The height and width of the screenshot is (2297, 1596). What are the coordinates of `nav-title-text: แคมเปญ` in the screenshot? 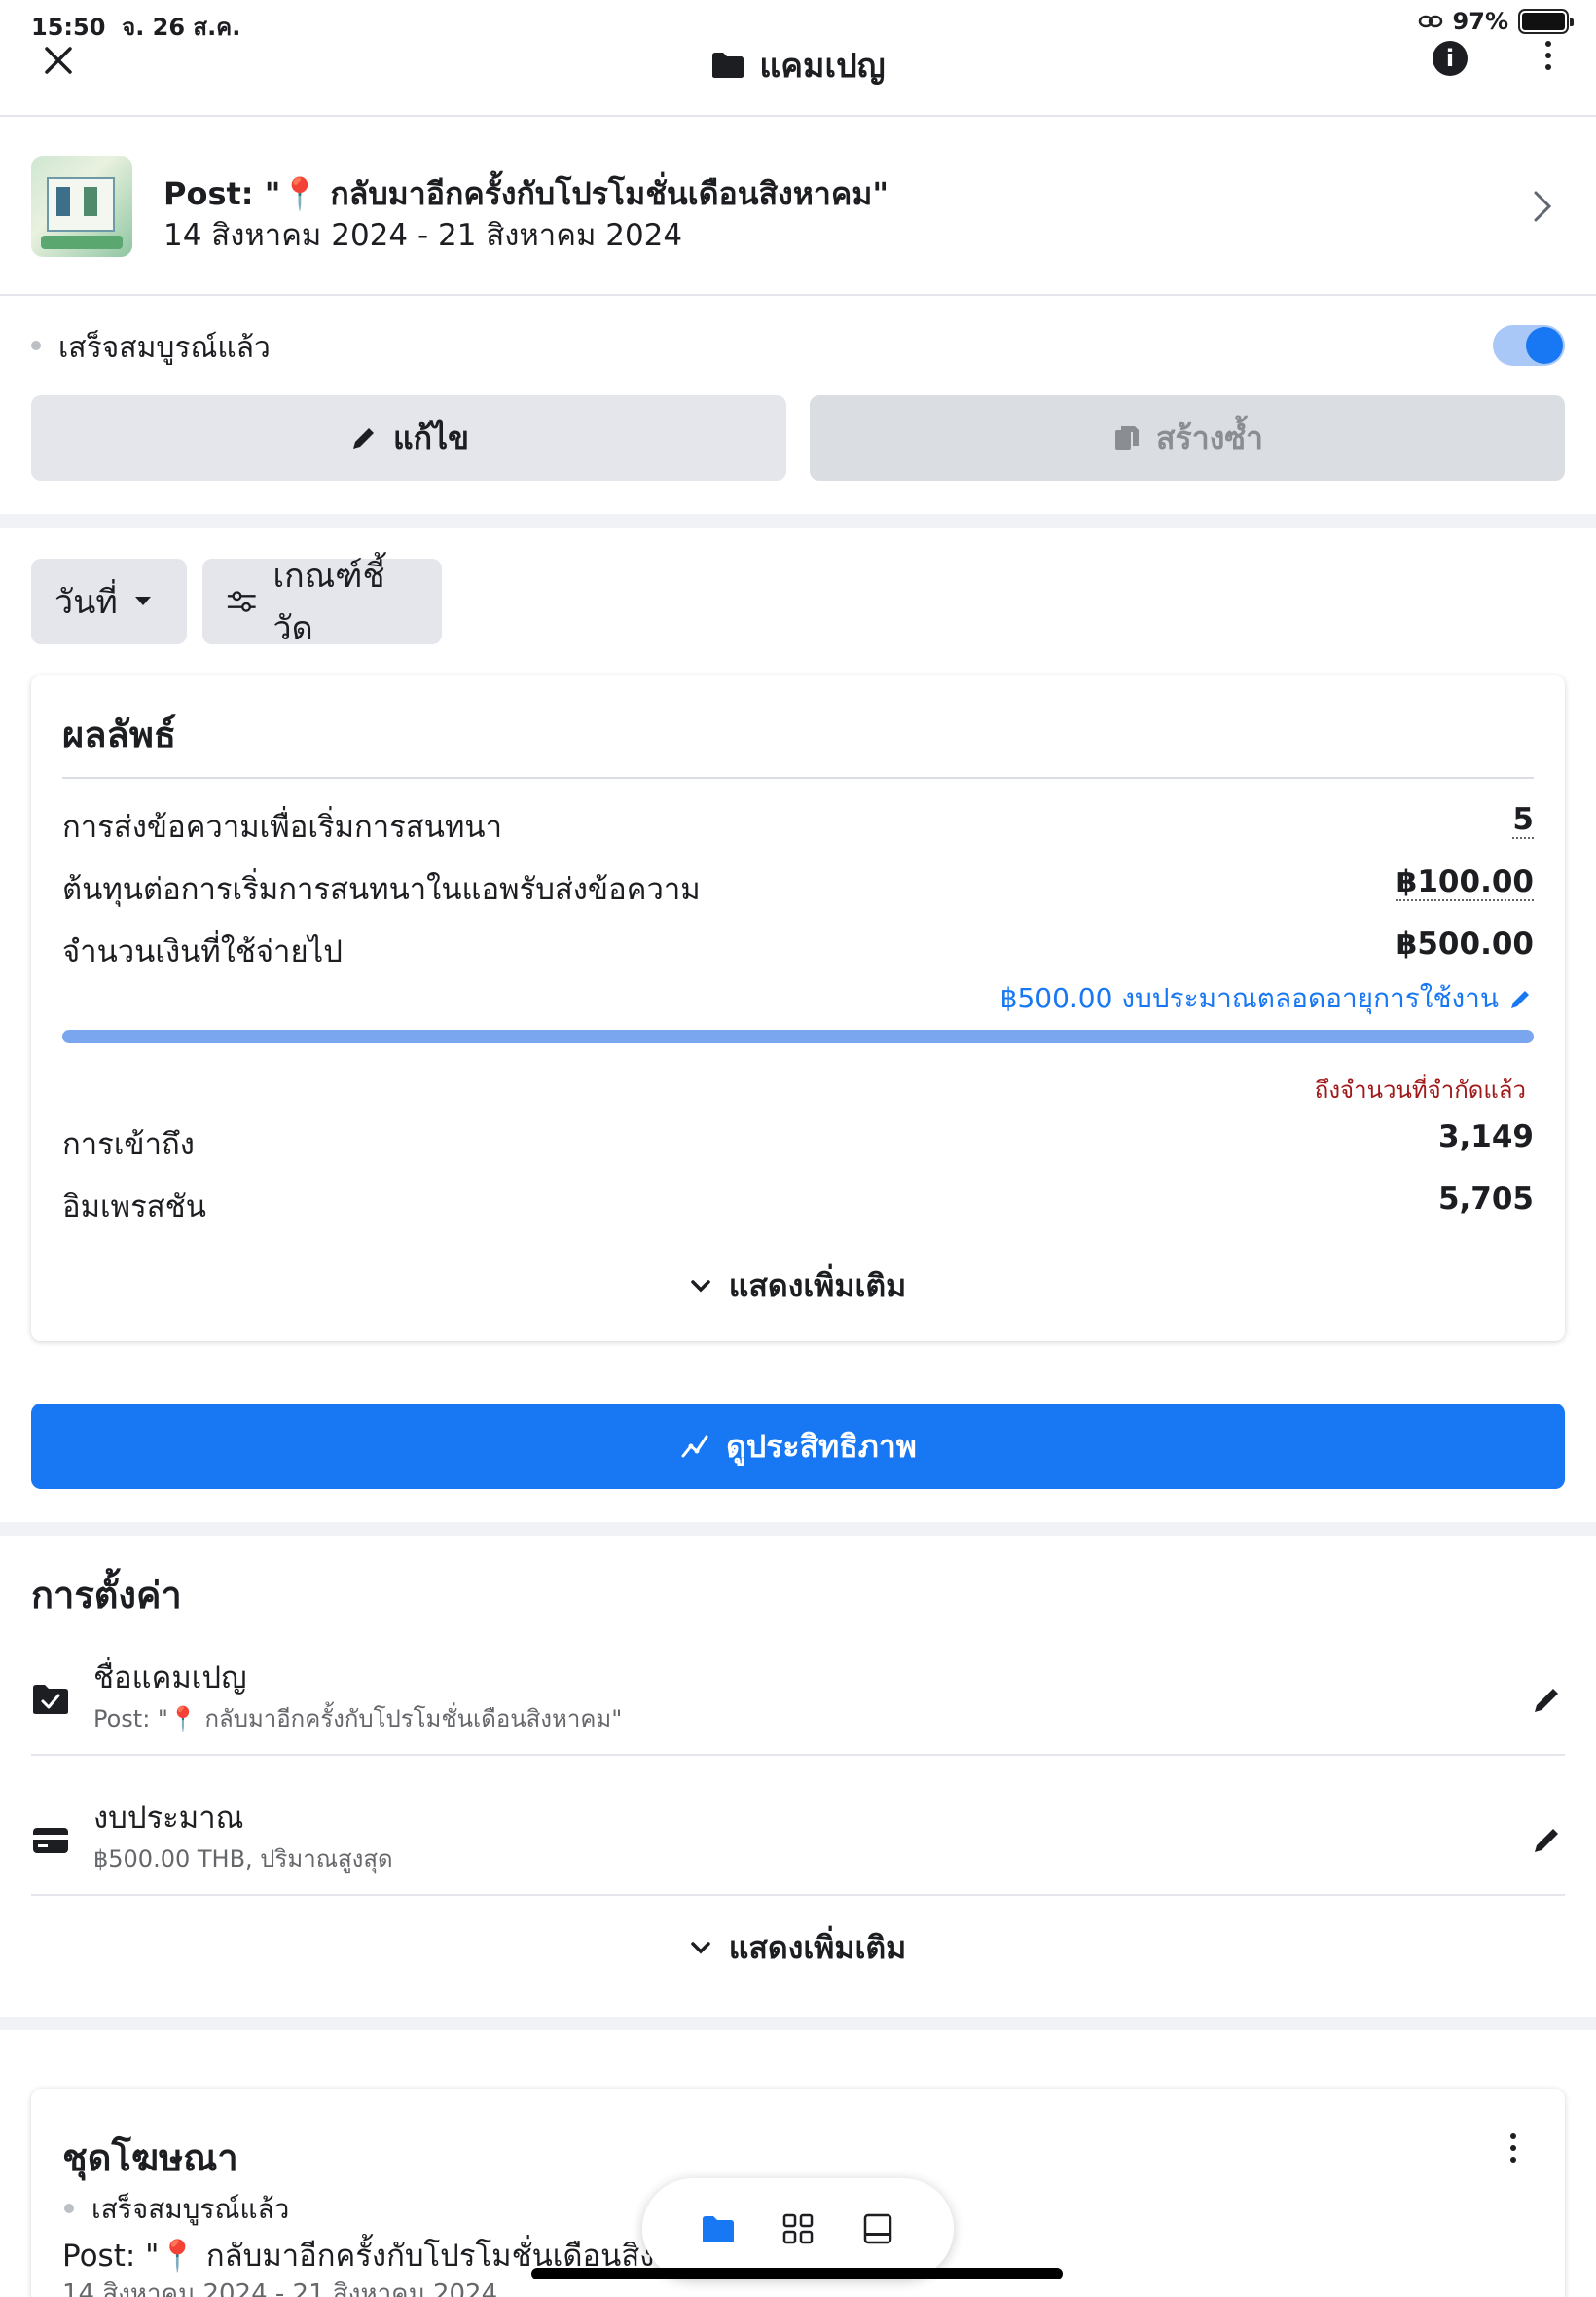 It's located at (822, 66).